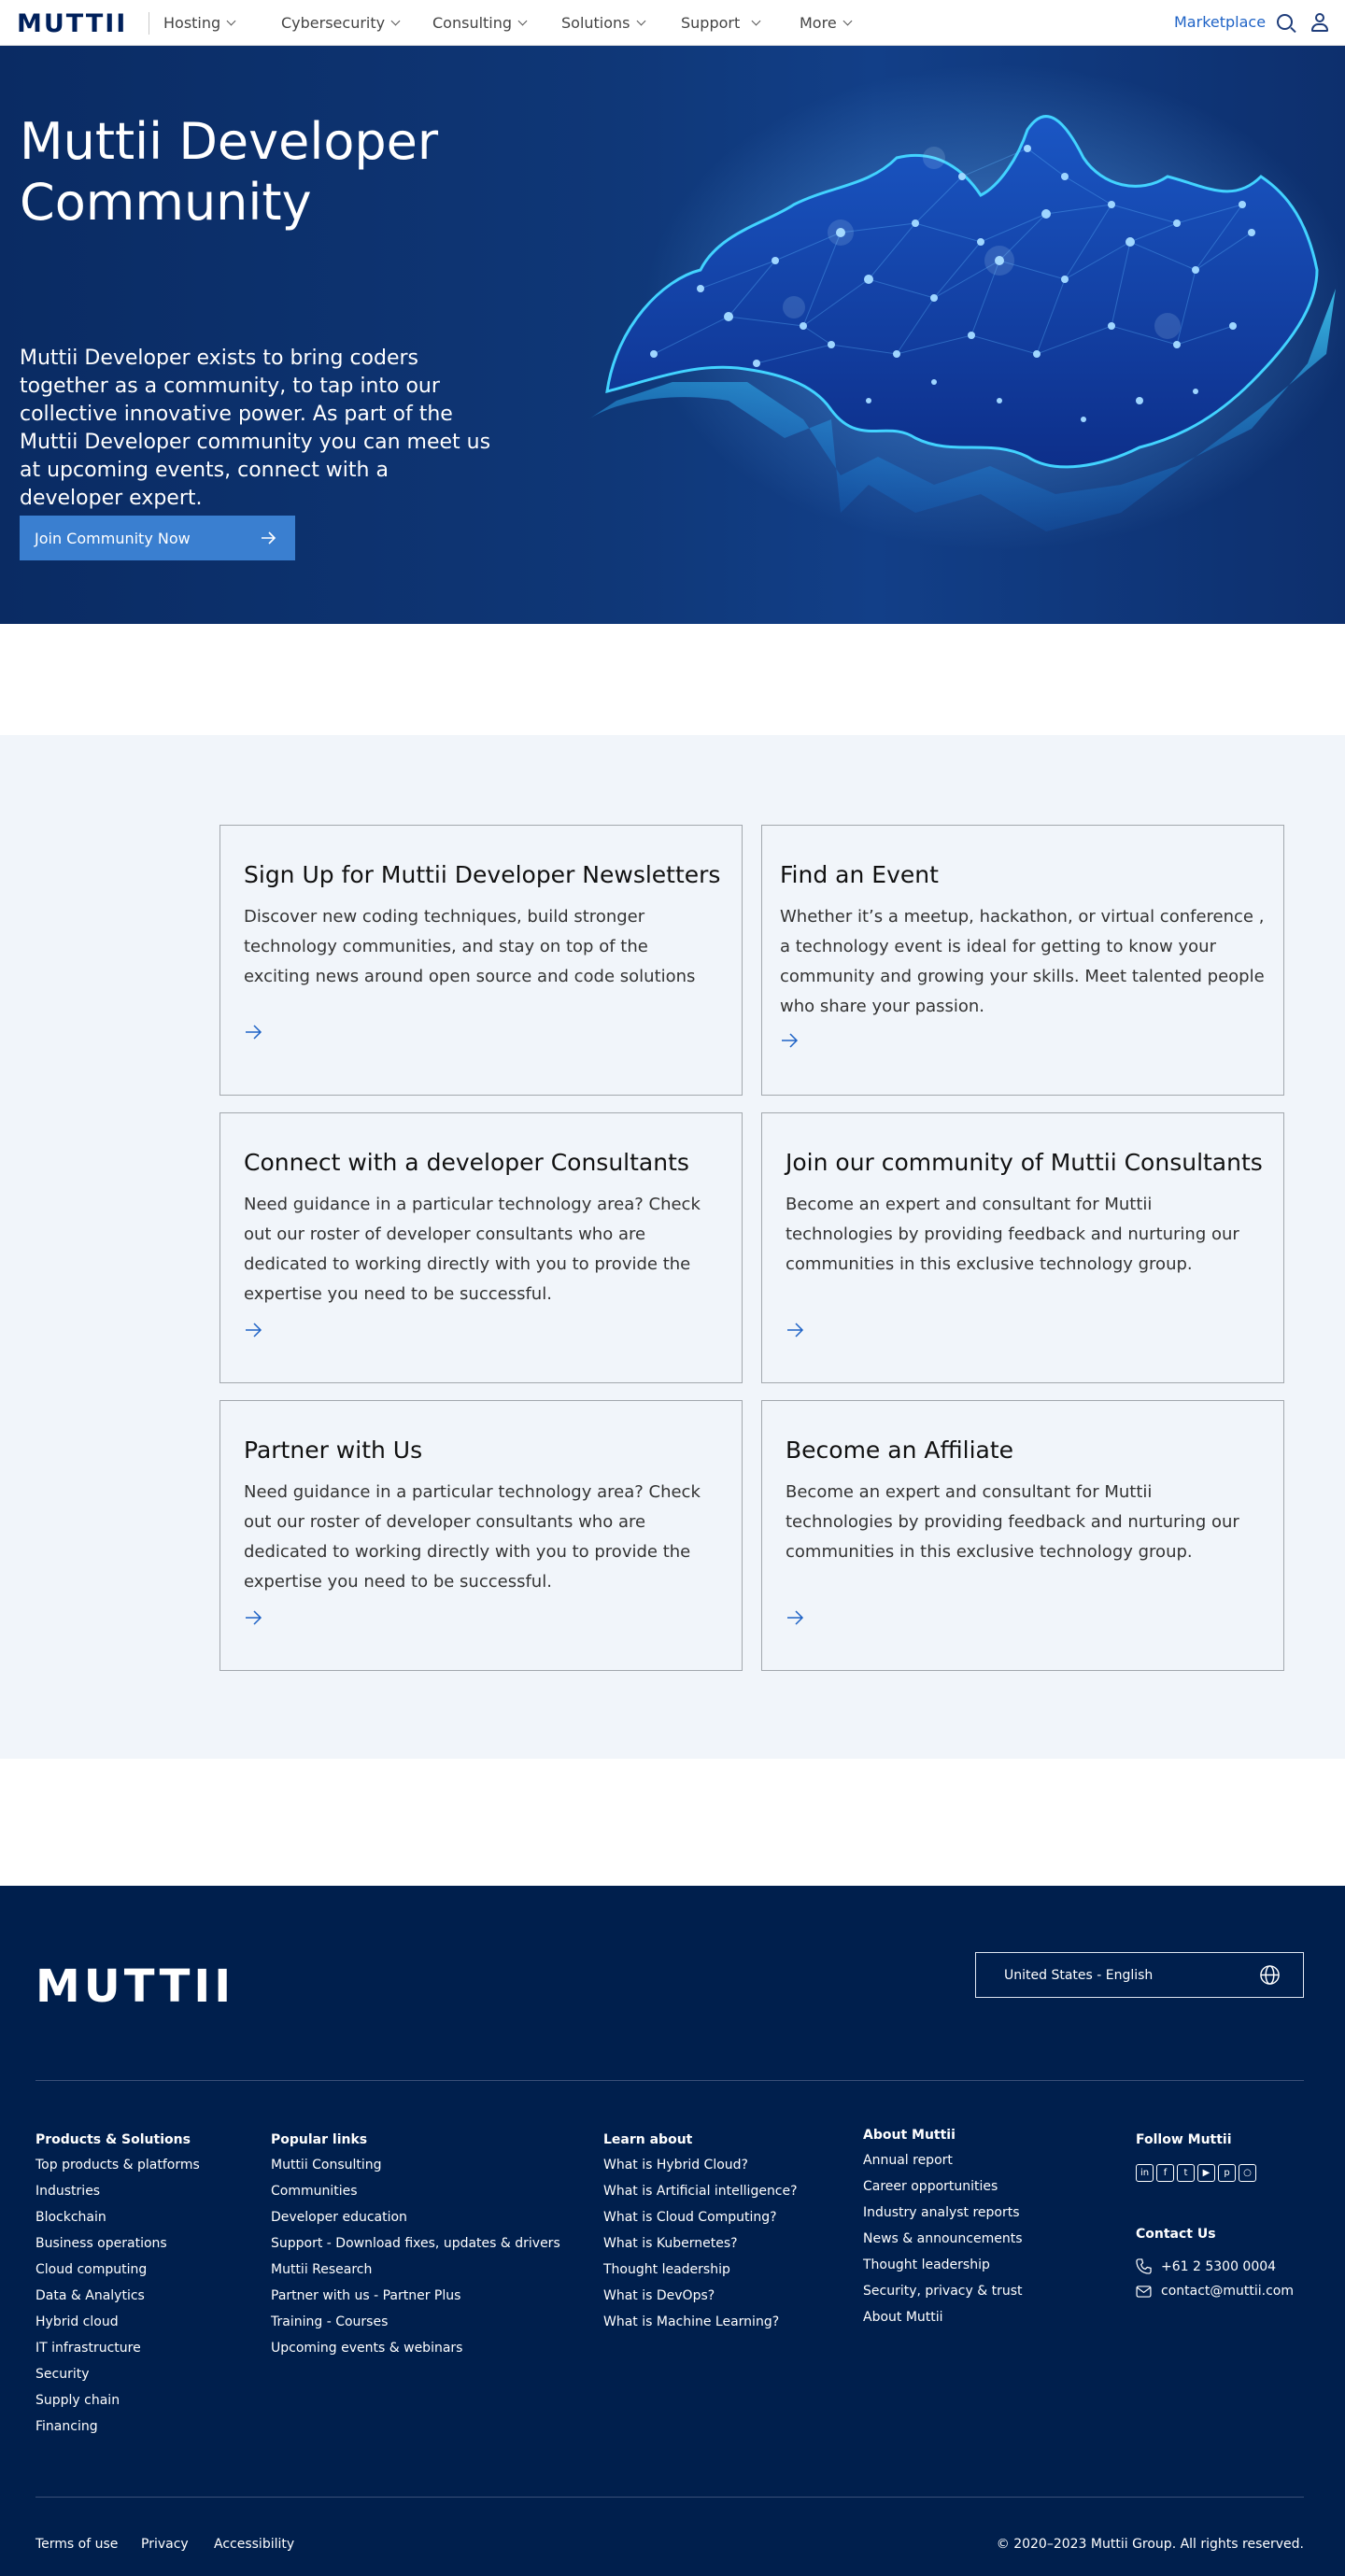 This screenshot has width=1345, height=2576. I want to click on footer-column-heading: Products & Solutions, so click(113, 2139).